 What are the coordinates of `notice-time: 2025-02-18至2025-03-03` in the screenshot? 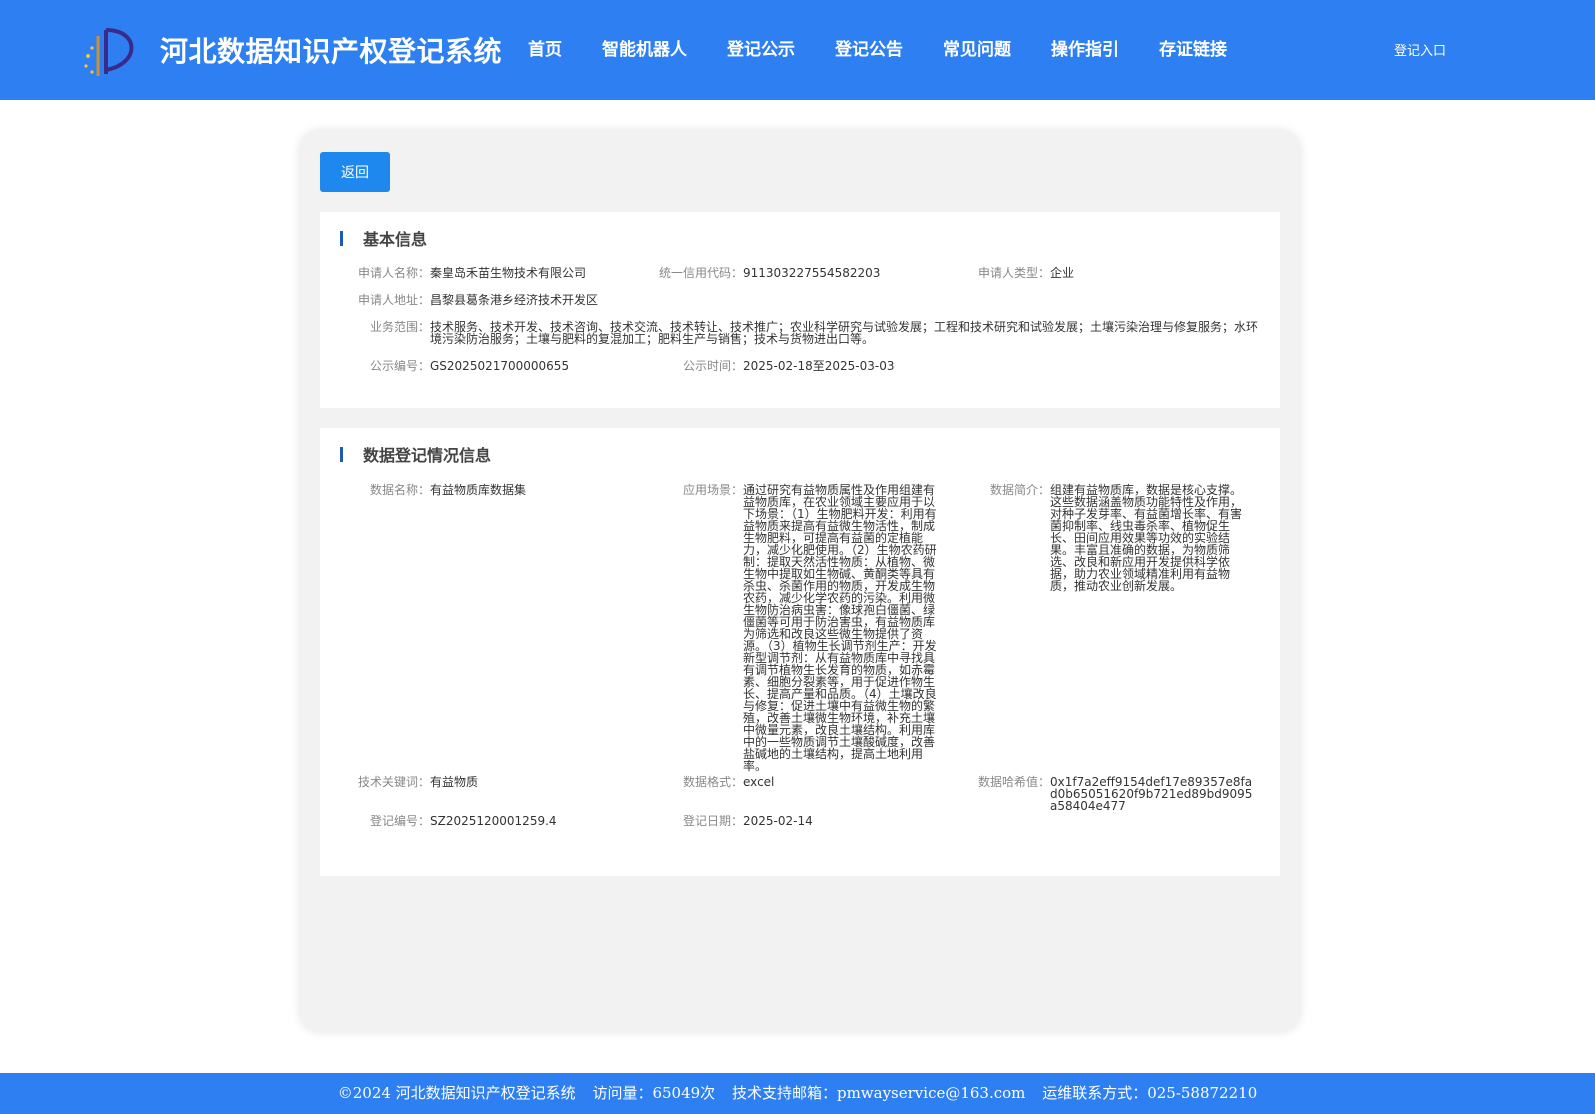 It's located at (819, 366).